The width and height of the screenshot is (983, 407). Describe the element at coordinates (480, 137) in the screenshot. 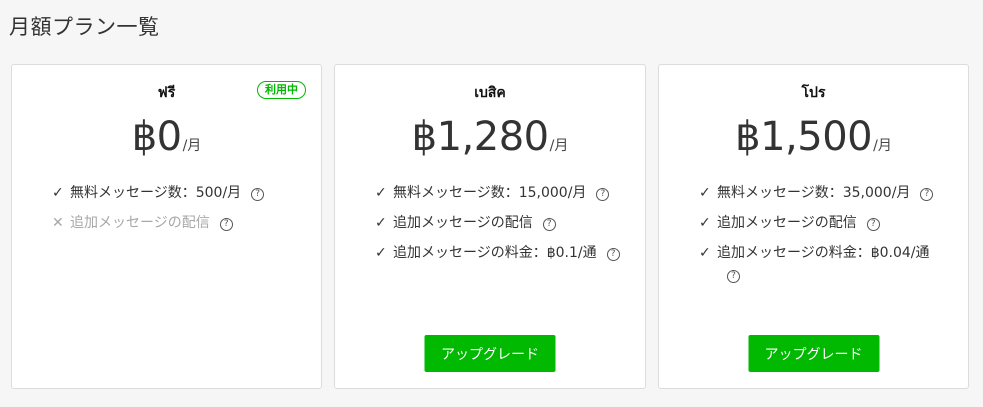

I see `price-amount: ฿1,280` at that location.